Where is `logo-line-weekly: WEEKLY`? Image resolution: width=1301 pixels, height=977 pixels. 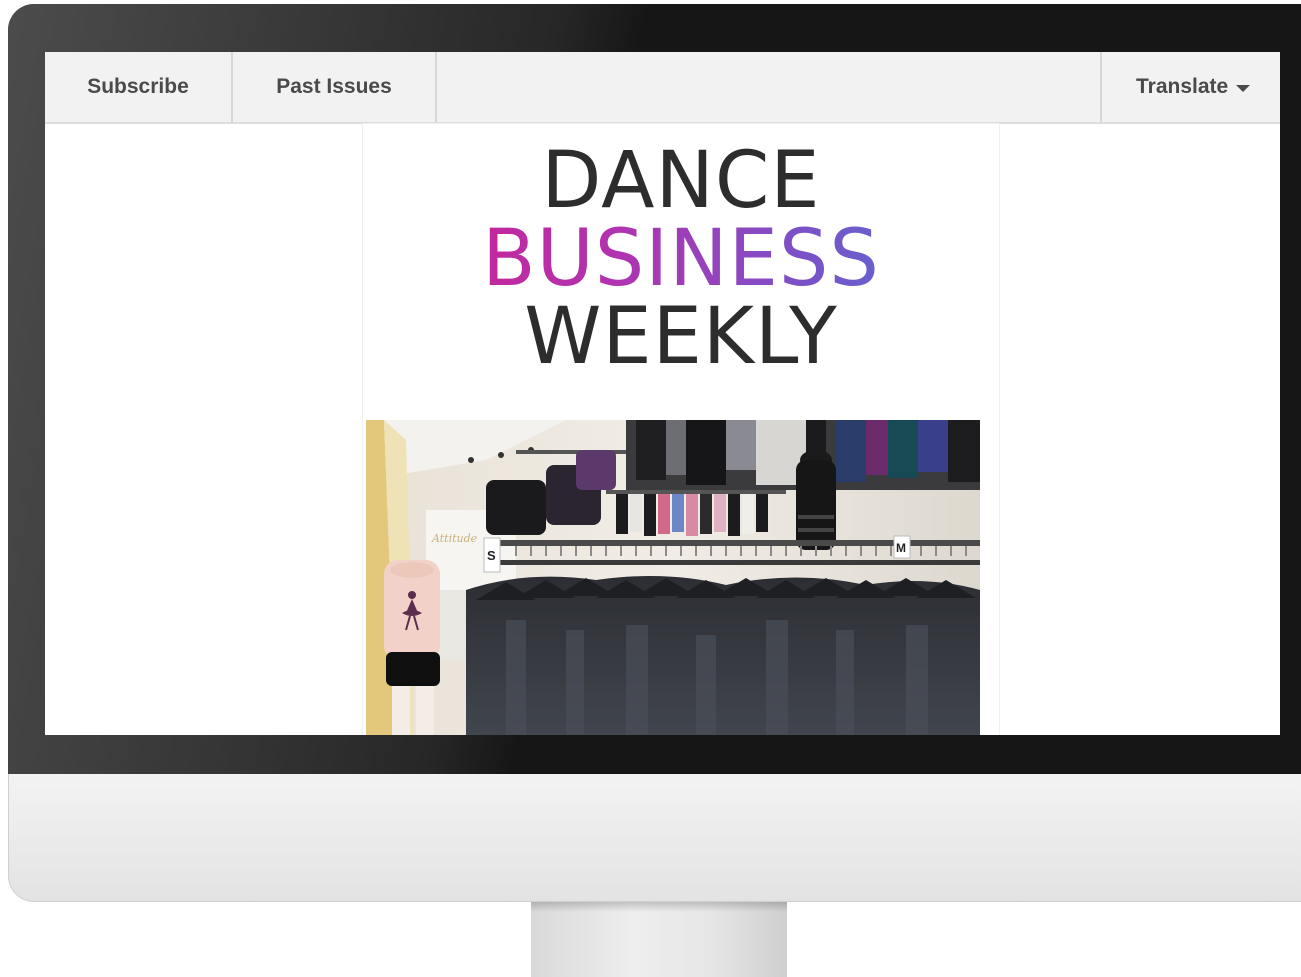
logo-line-weekly: WEEKLY is located at coordinates (681, 337).